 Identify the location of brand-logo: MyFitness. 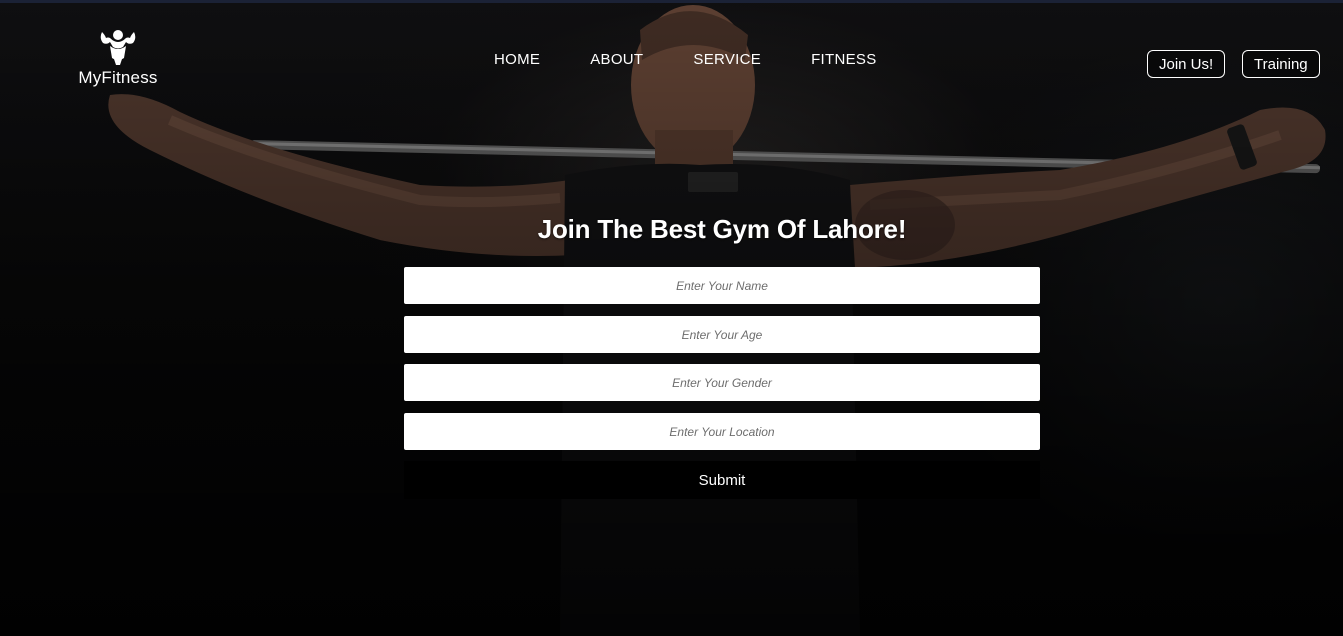
(118, 57).